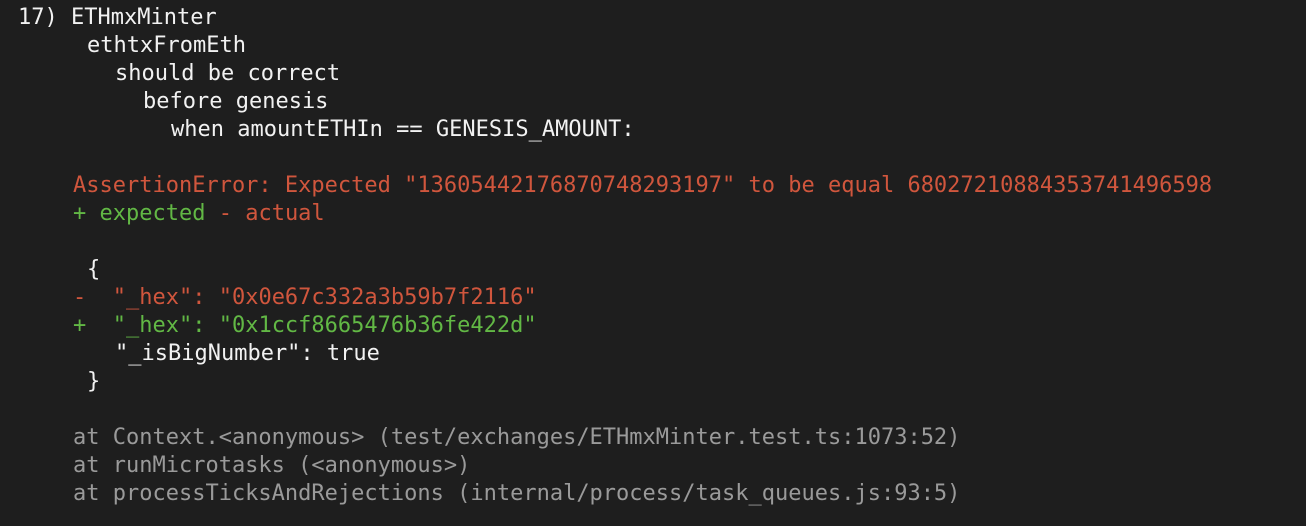 This screenshot has height=526, width=1306. Describe the element at coordinates (38, 17) in the screenshot. I see `test-number: 17)` at that location.